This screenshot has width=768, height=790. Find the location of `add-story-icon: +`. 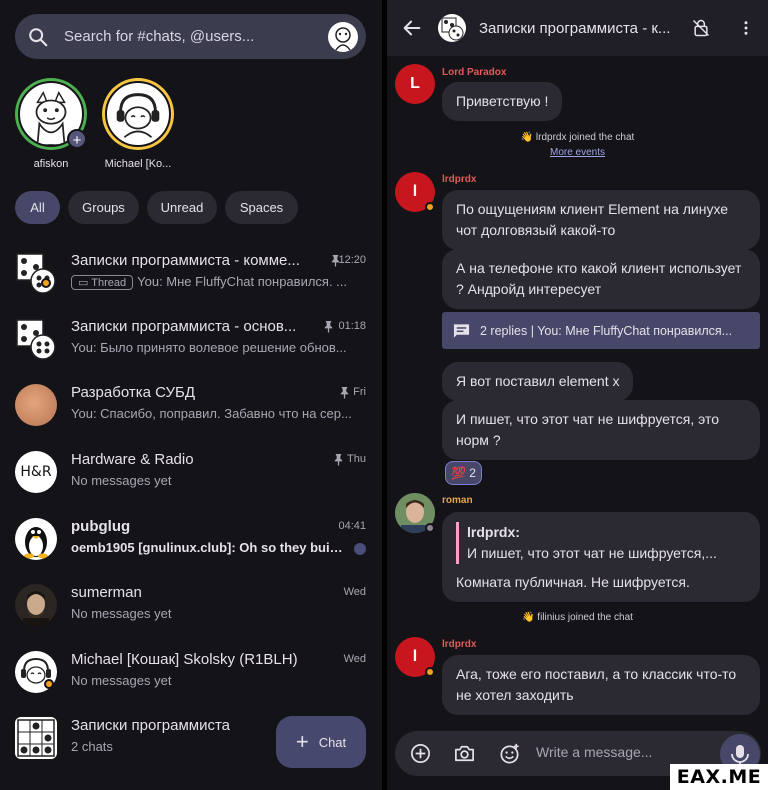

add-story-icon: + is located at coordinates (77, 139).